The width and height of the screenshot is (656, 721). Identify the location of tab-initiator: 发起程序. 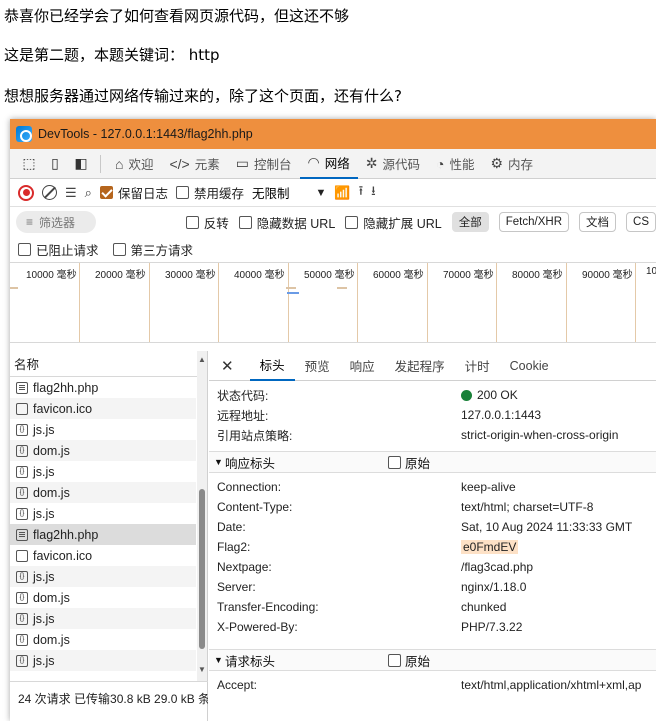
(420, 366).